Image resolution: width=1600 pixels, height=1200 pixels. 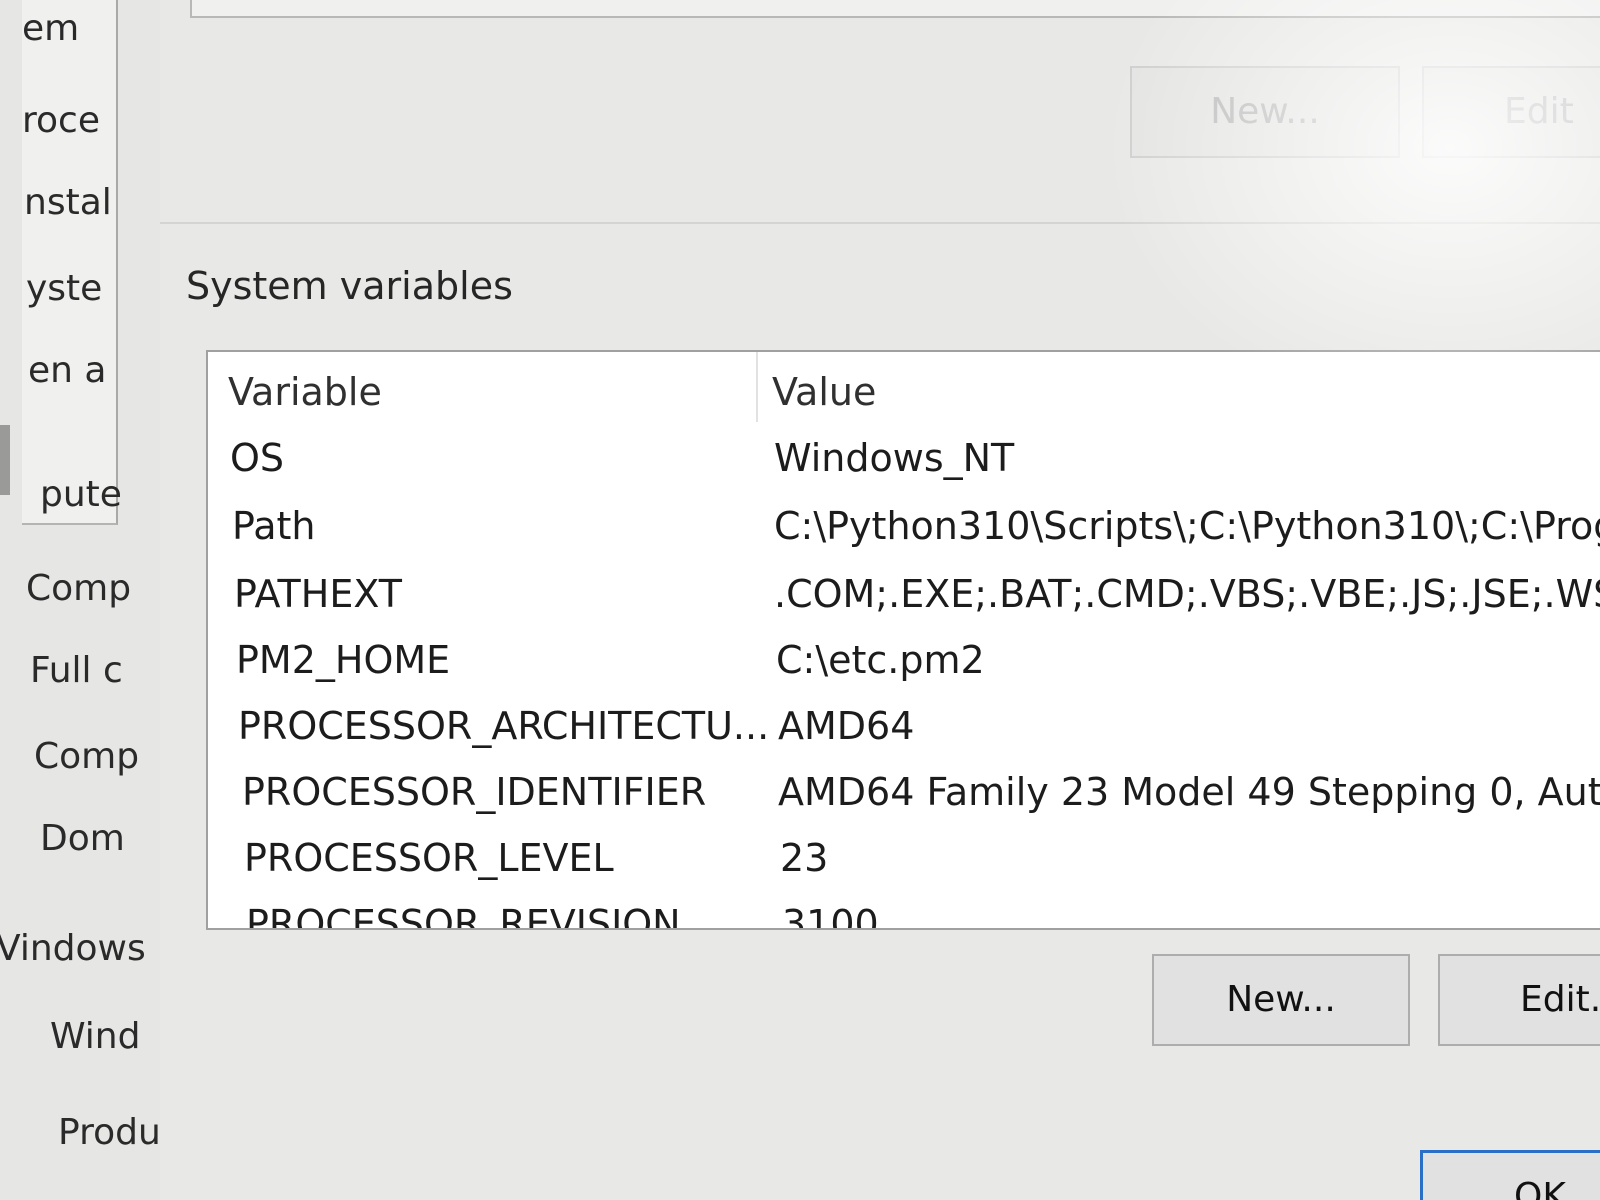 What do you see at coordinates (463, 916) in the screenshot?
I see `variable-name: PROCESSOR_REVISION` at bounding box center [463, 916].